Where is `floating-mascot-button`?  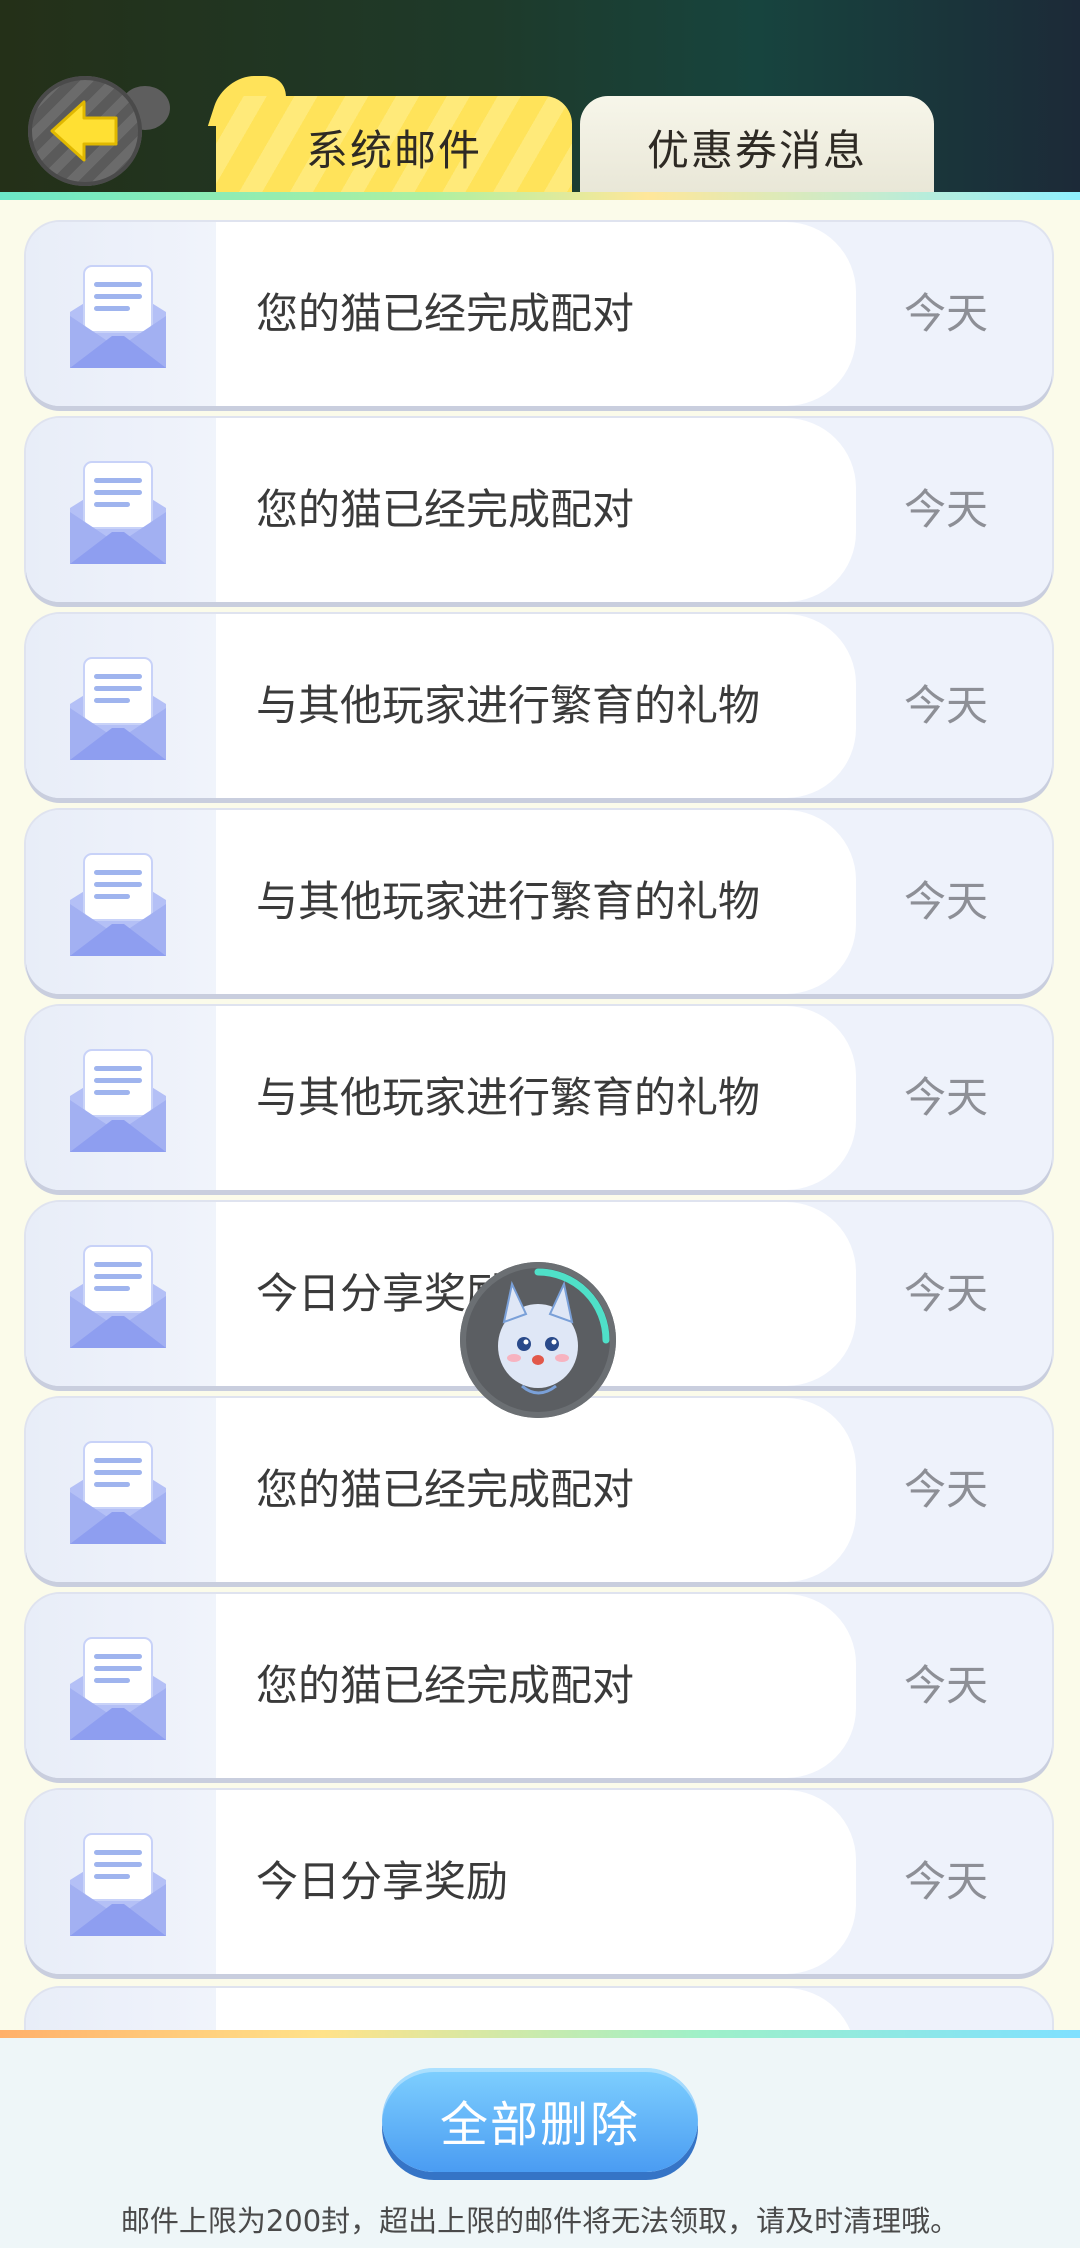 floating-mascot-button is located at coordinates (538, 1340).